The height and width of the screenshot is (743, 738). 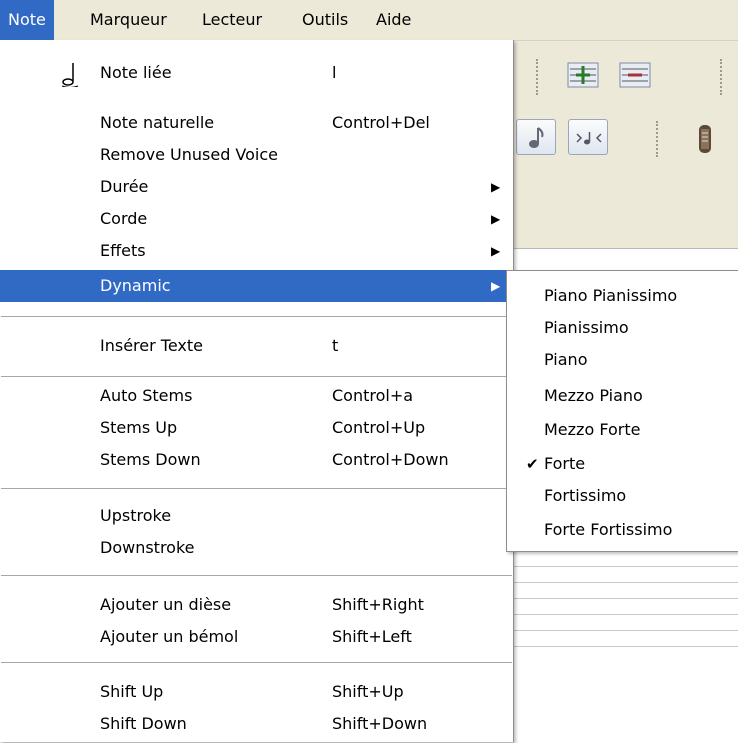 I want to click on menu-item-remove-unused-voice: Remove Unused Voice, so click(x=256, y=155).